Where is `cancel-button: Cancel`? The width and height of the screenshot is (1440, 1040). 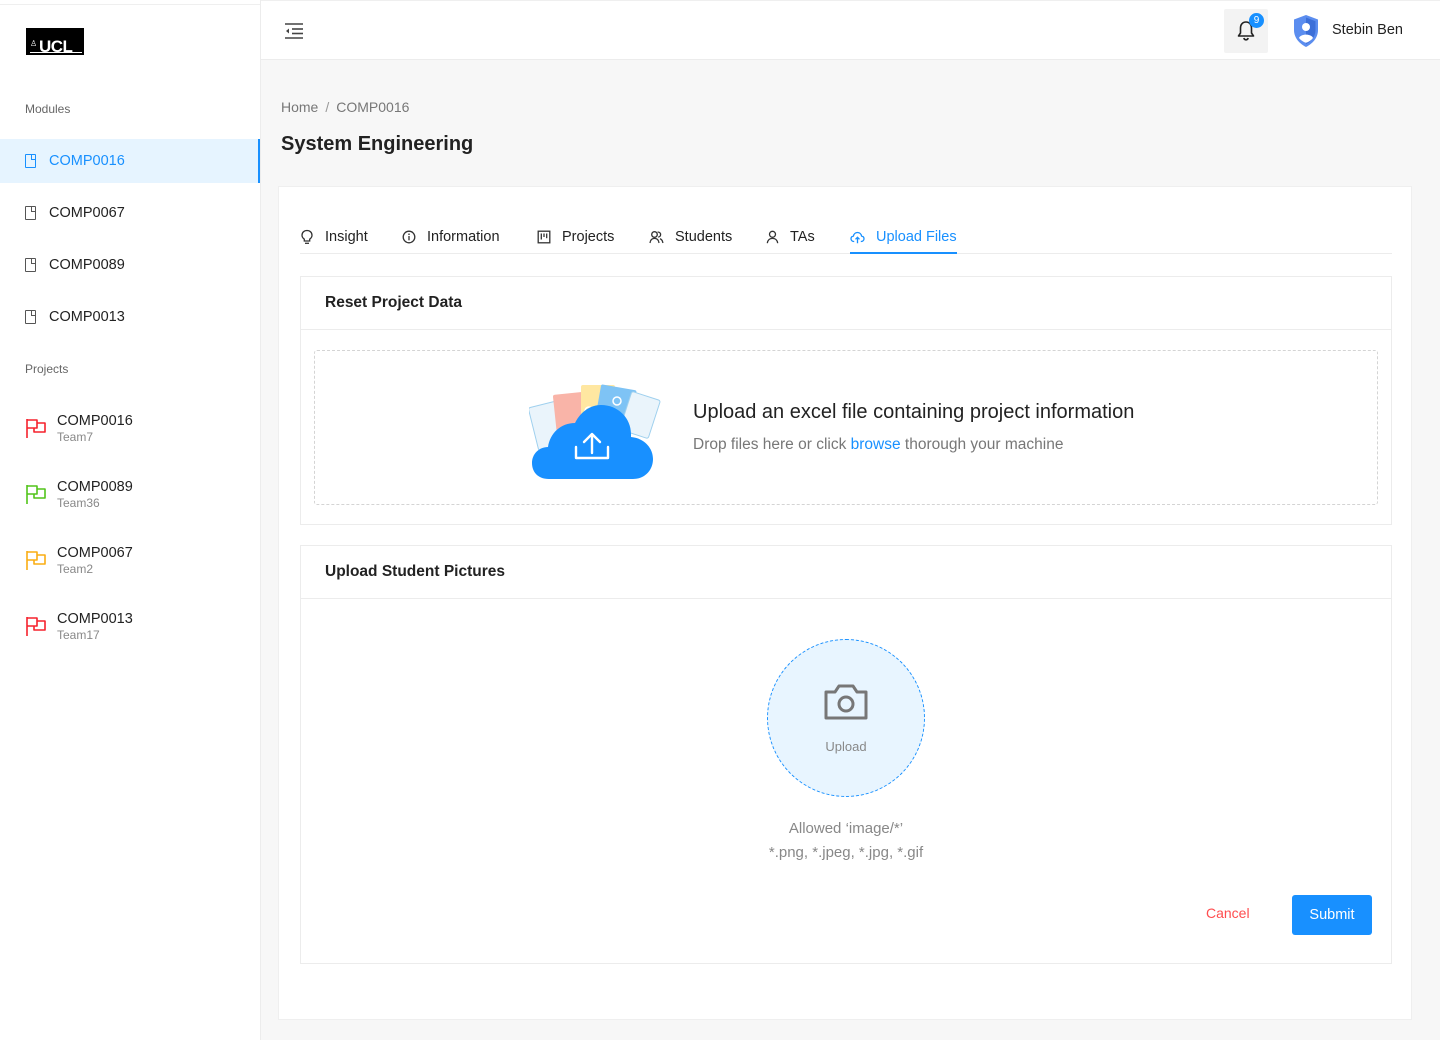 cancel-button: Cancel is located at coordinates (1228, 913).